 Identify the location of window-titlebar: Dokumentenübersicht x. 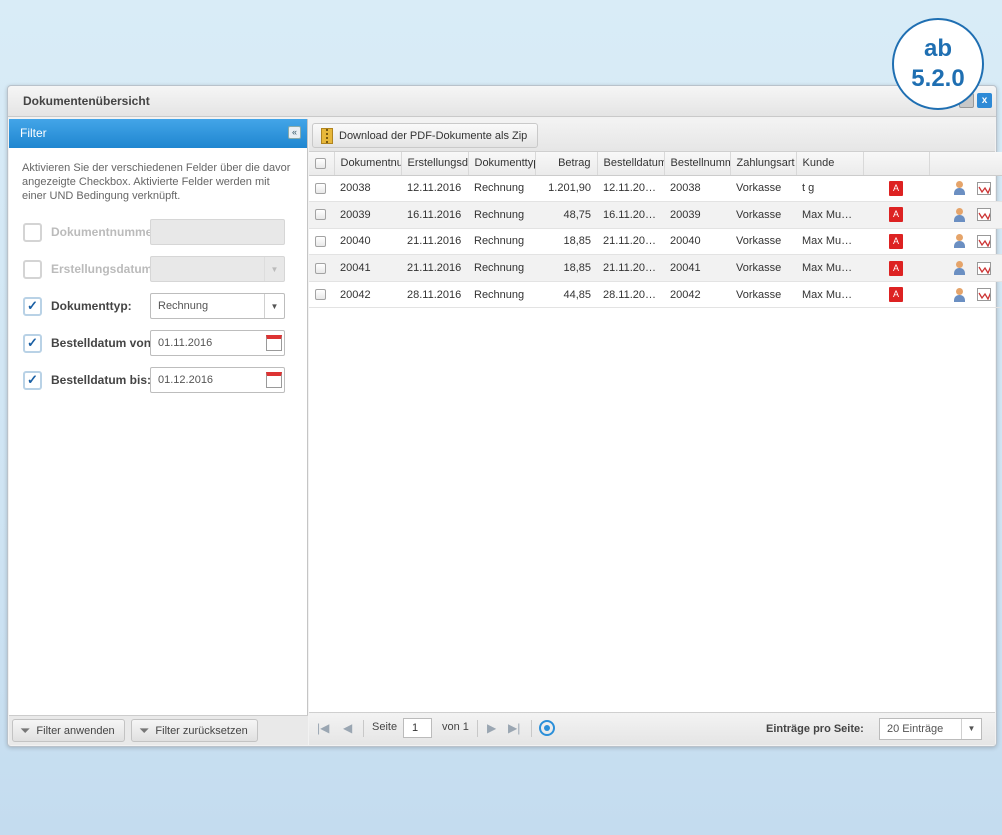
(502, 101).